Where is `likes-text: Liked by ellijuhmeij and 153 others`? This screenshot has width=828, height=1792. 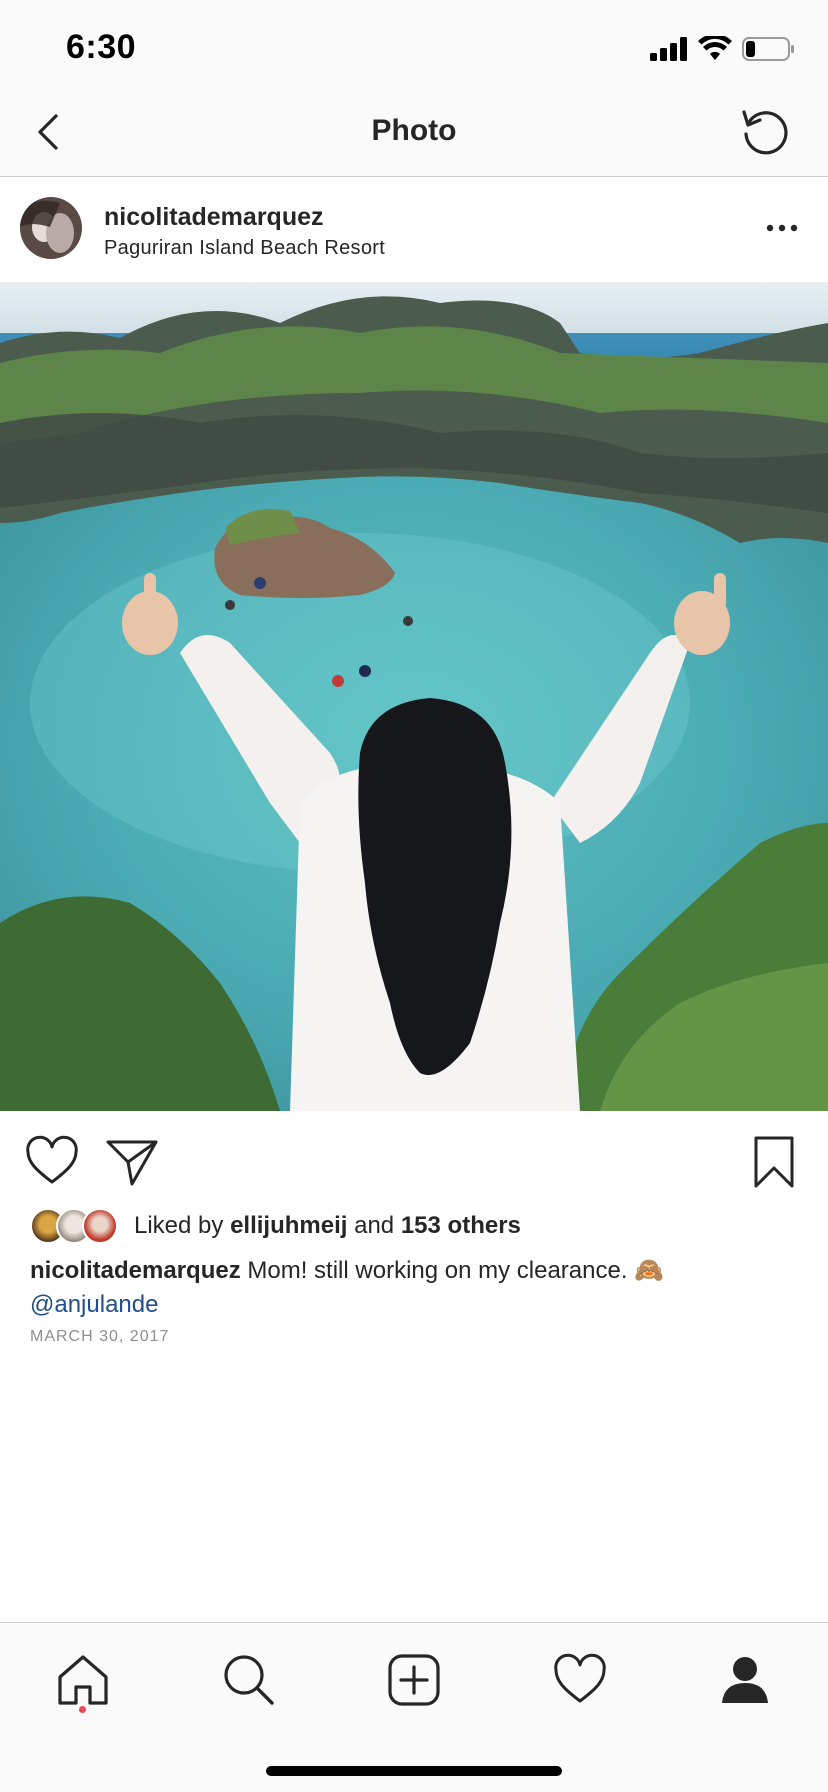 likes-text: Liked by ellijuhmeij and 153 others is located at coordinates (327, 1226).